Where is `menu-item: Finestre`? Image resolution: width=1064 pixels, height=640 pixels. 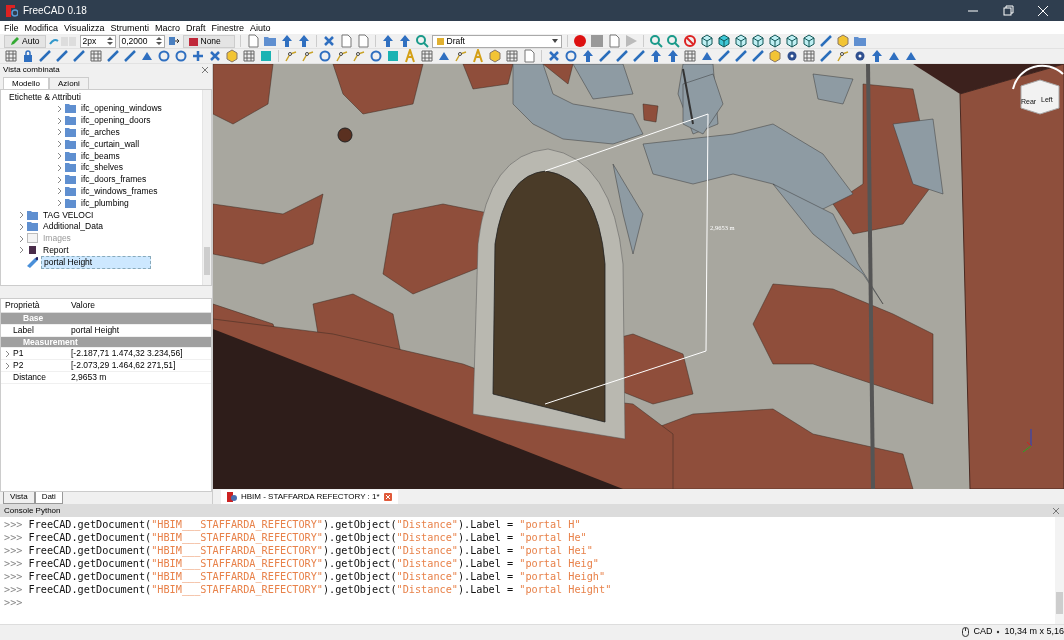 menu-item: Finestre is located at coordinates (227, 27).